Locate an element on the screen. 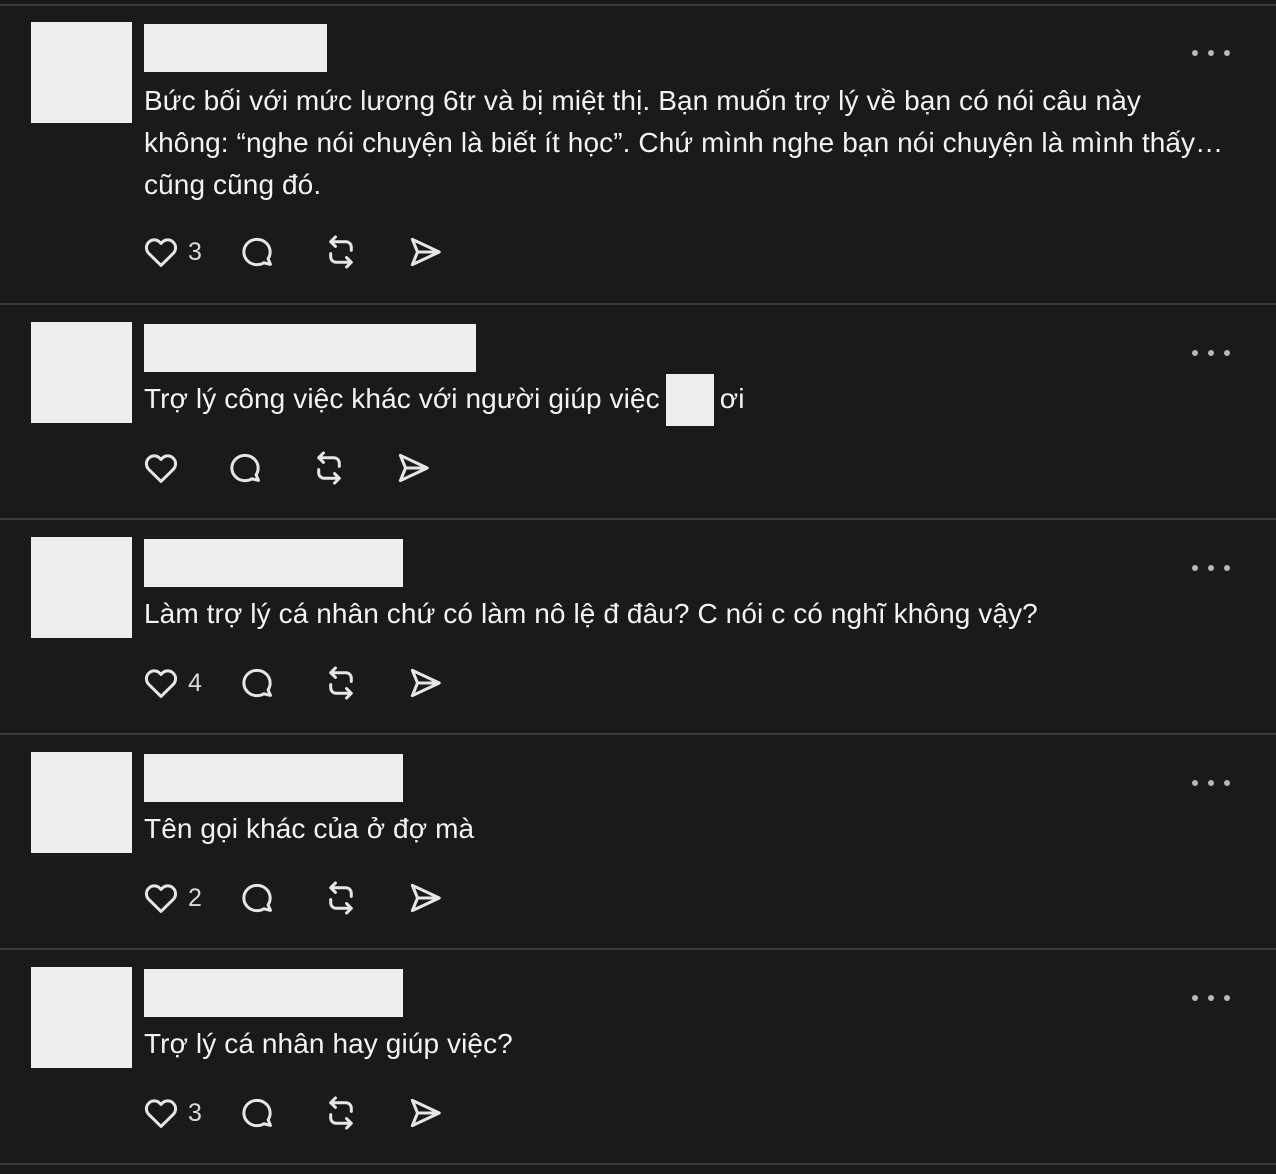 Image resolution: width=1276 pixels, height=1174 pixels. comment-text: Trợ lý cá nhân hay giúp việc? is located at coordinates (328, 1043).